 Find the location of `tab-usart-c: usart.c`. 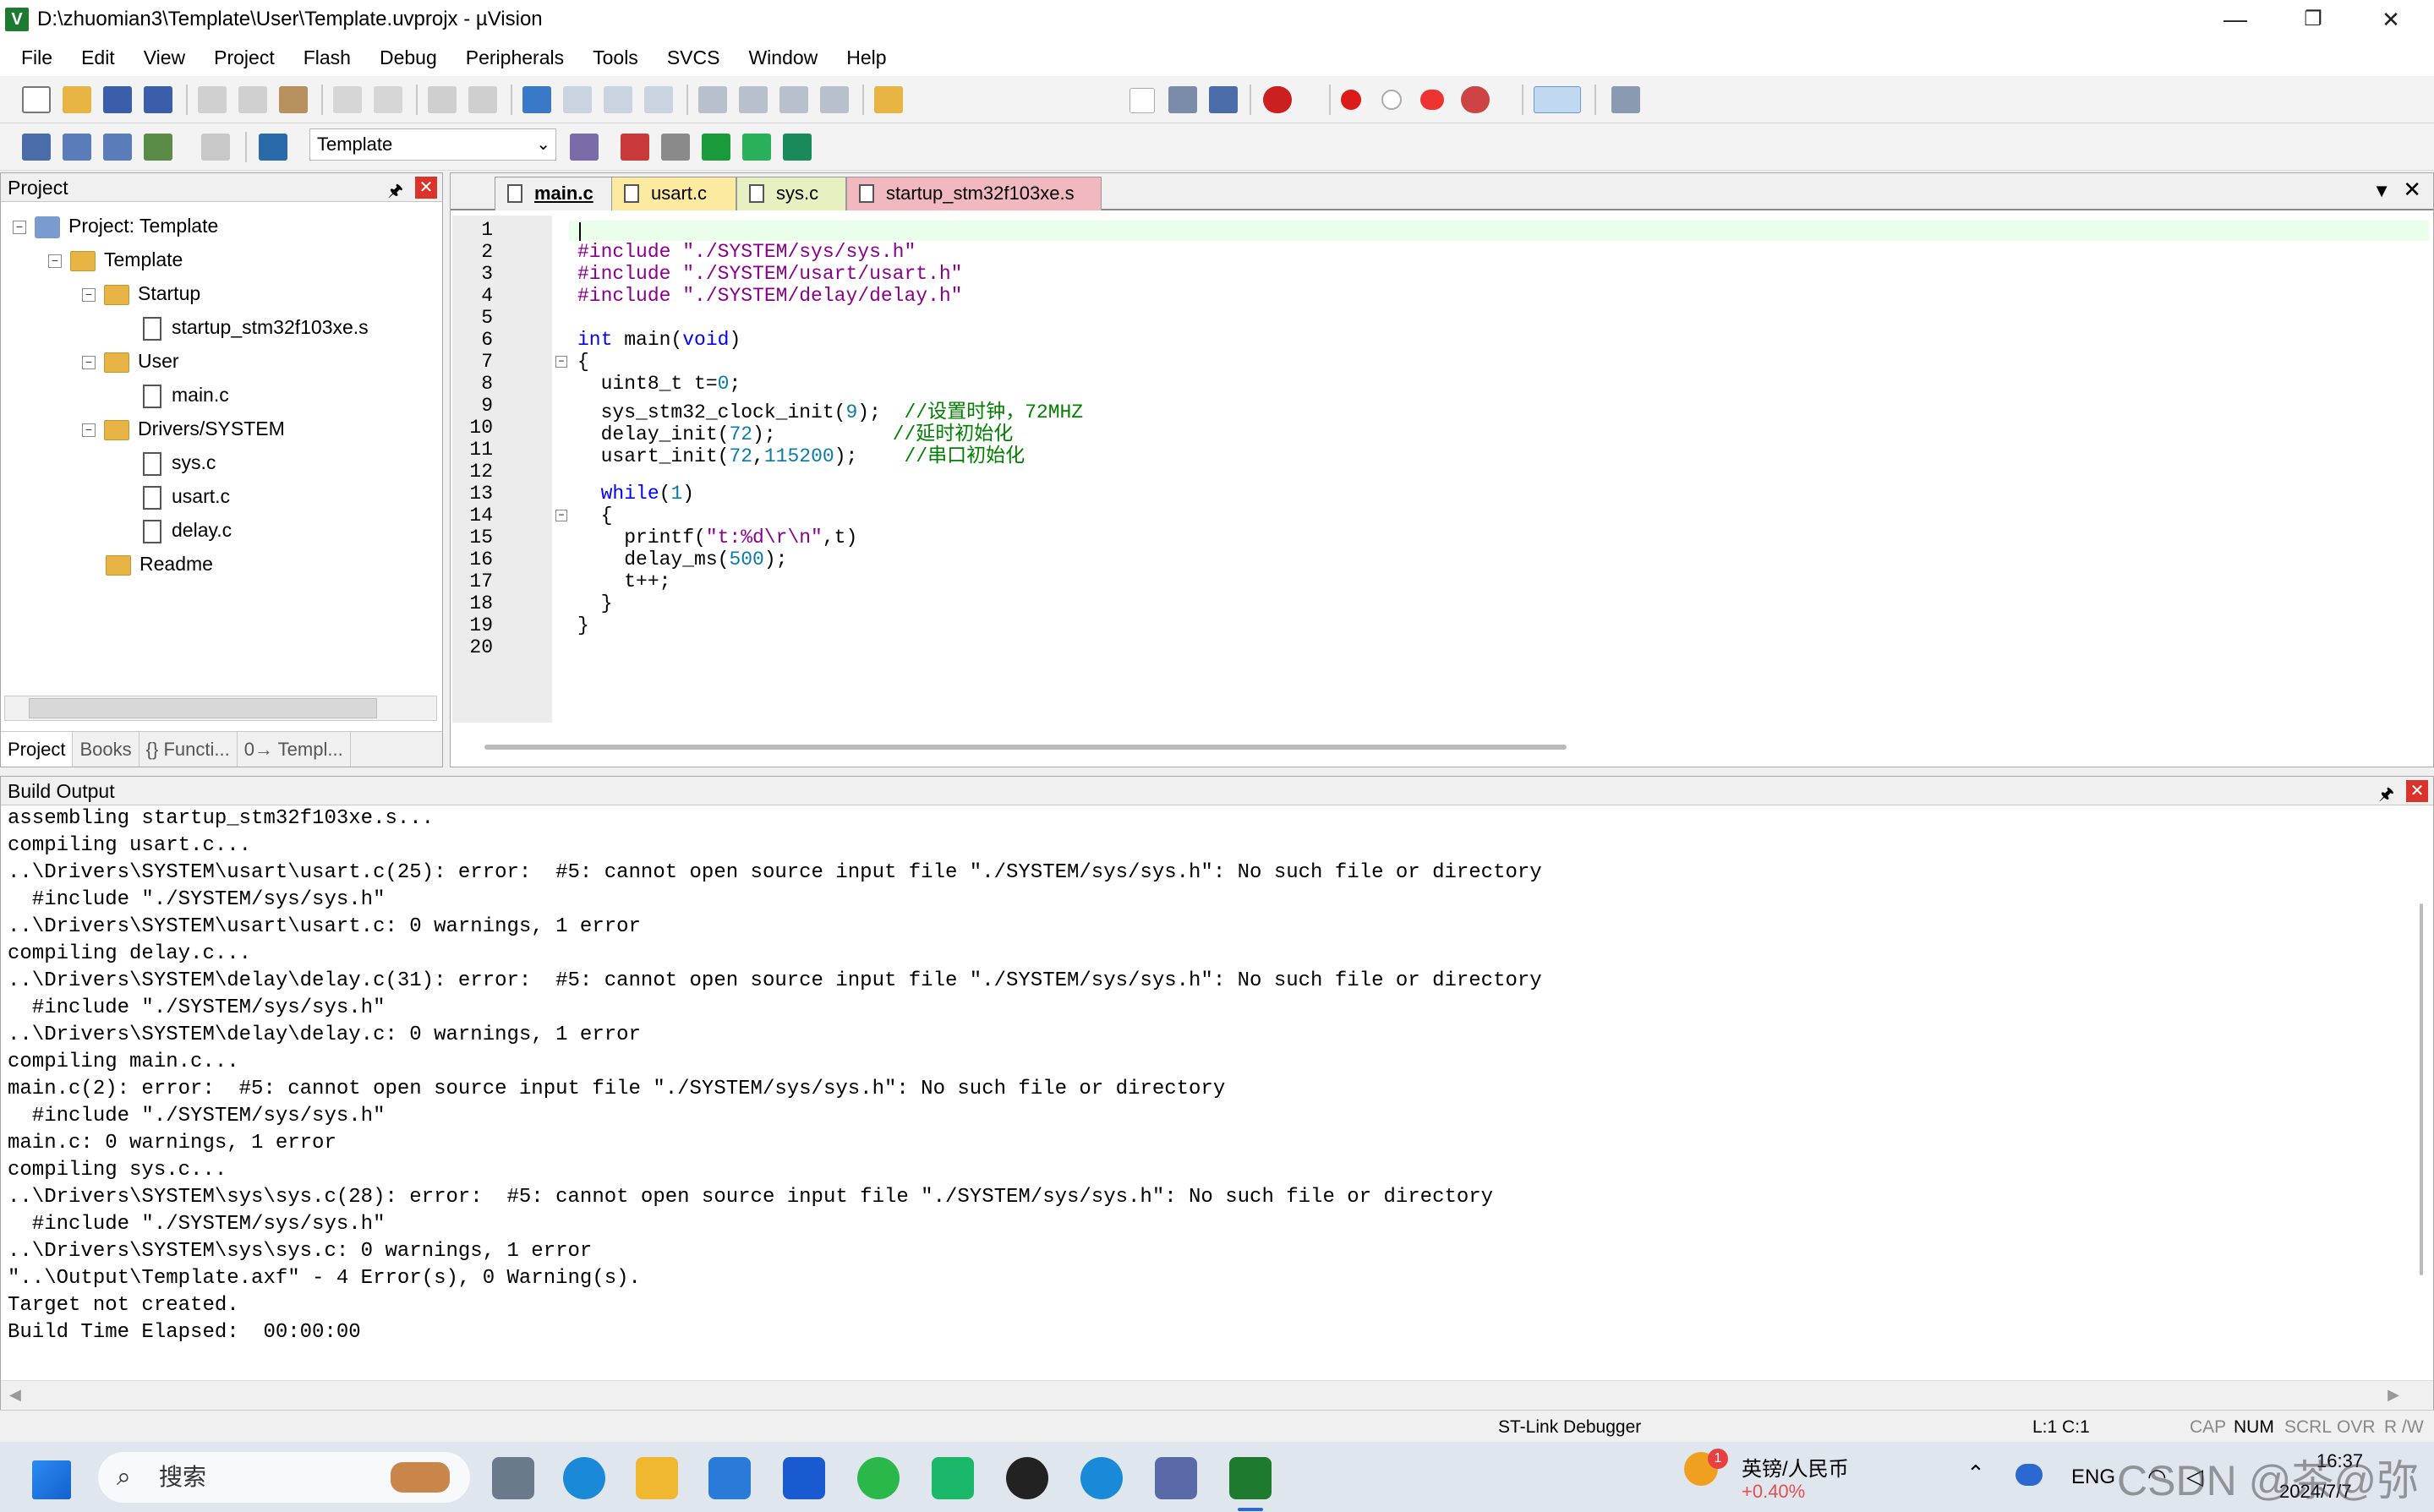

tab-usart-c: usart.c is located at coordinates (673, 193).